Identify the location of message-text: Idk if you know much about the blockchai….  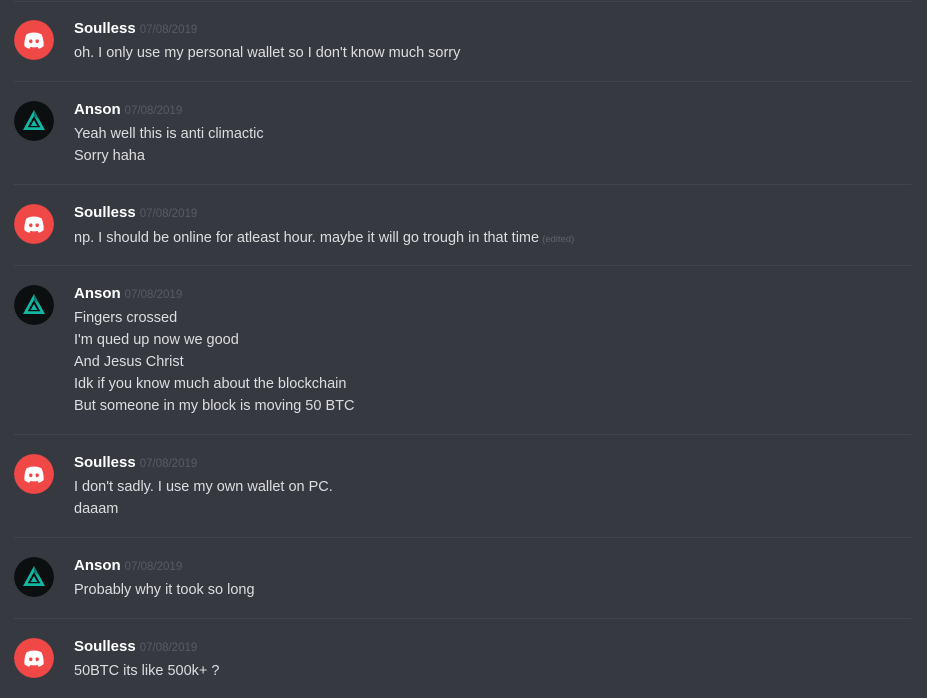
(210, 384).